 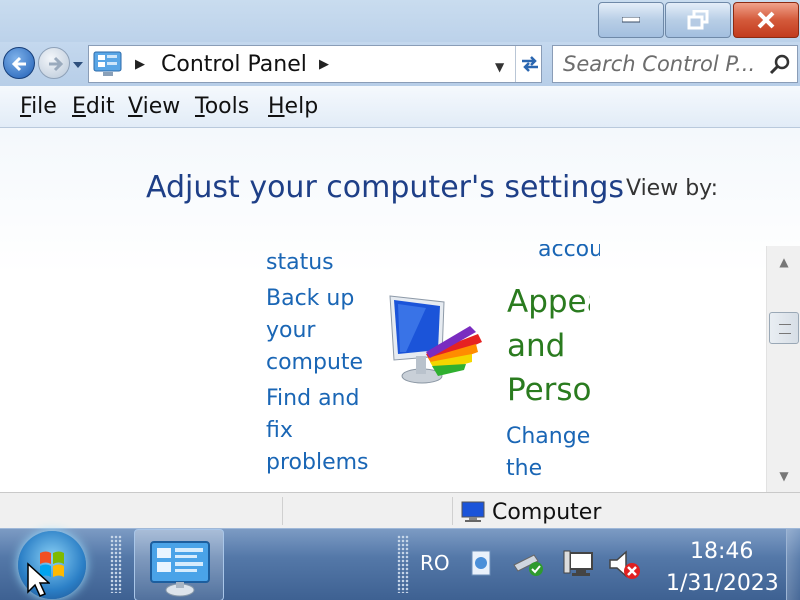 I want to click on link-view-status: status, so click(x=300, y=262).